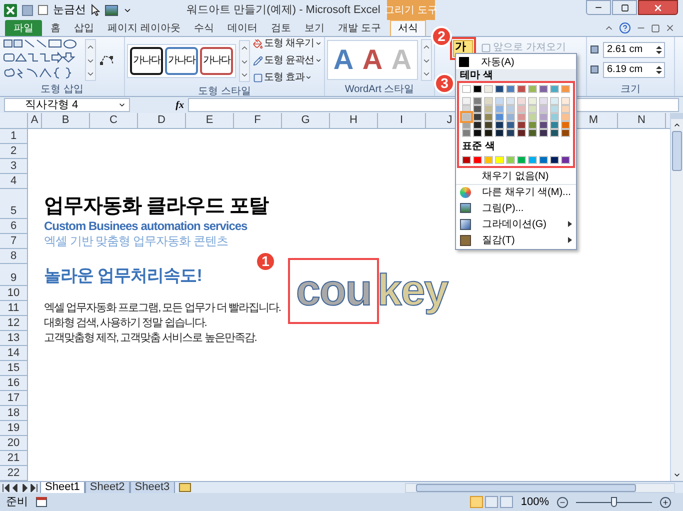  Describe the element at coordinates (402, 120) in the screenshot. I see `column-header: I` at that location.